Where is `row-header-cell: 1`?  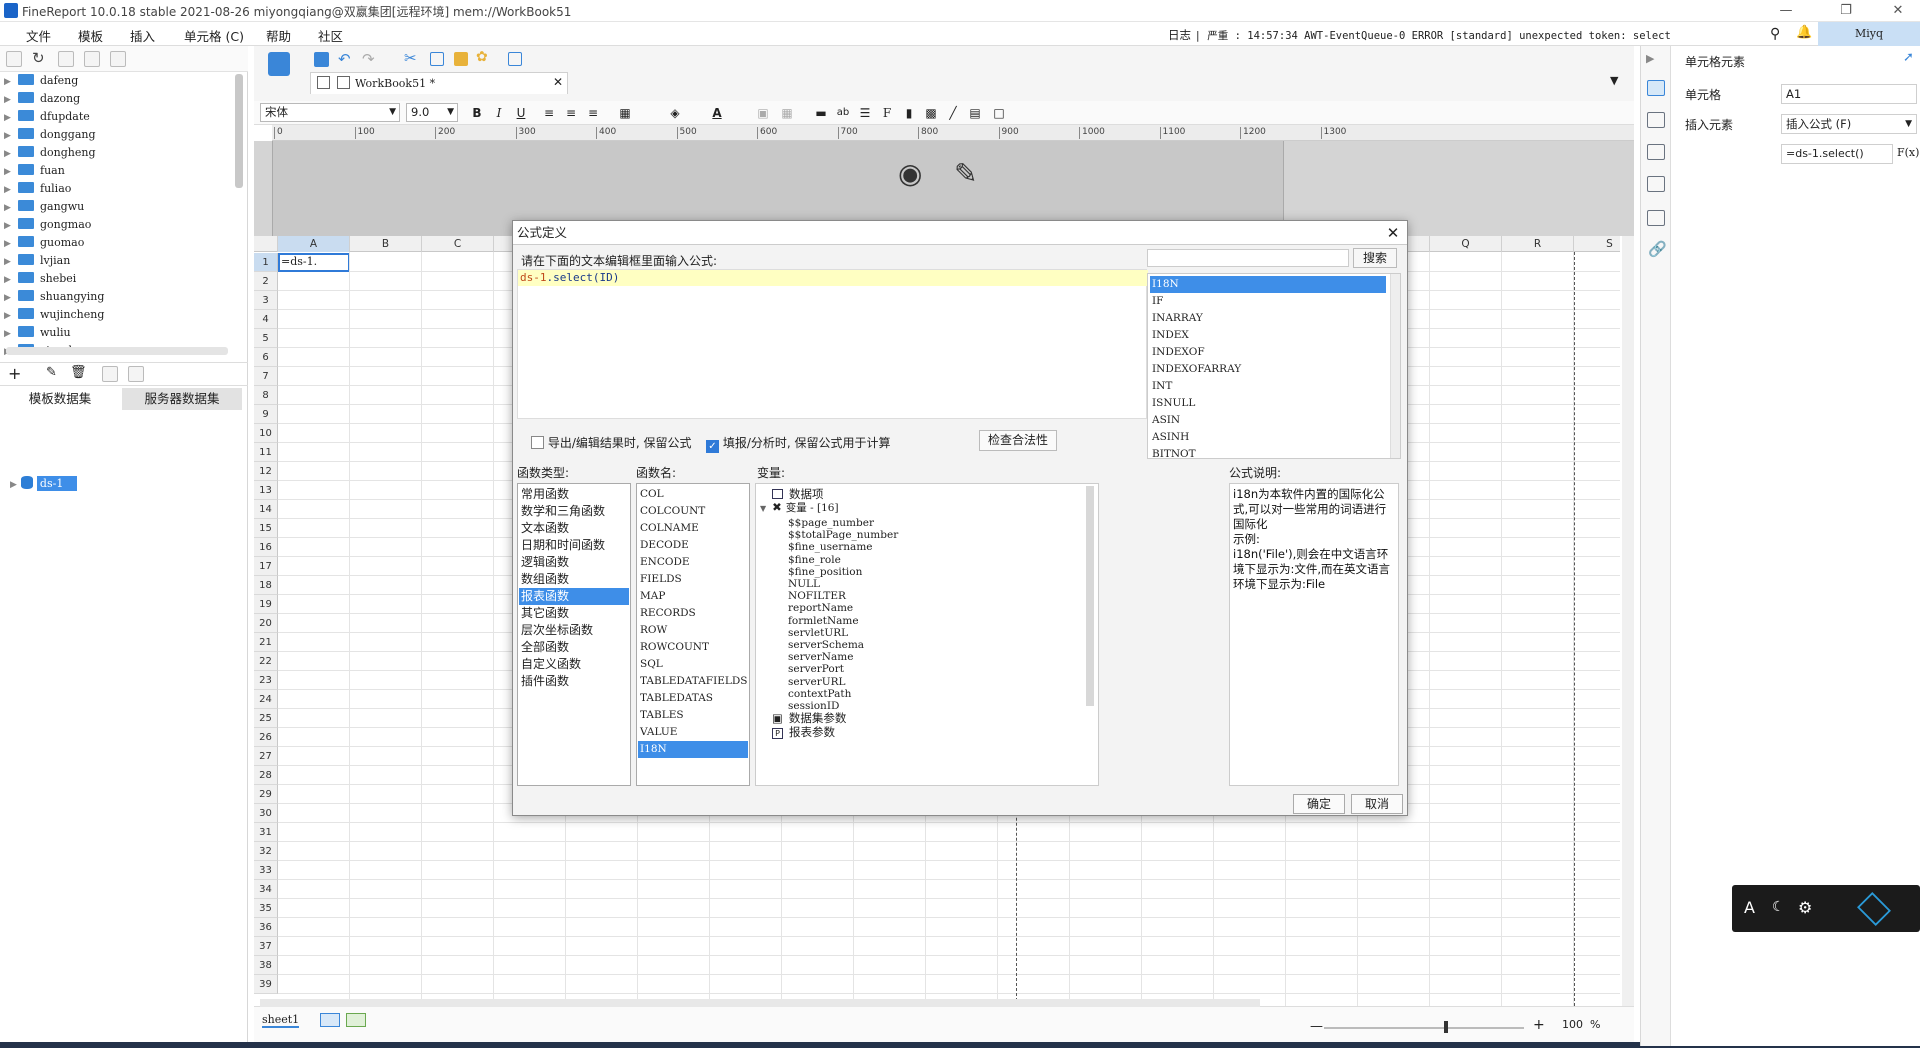 row-header-cell: 1 is located at coordinates (266, 262).